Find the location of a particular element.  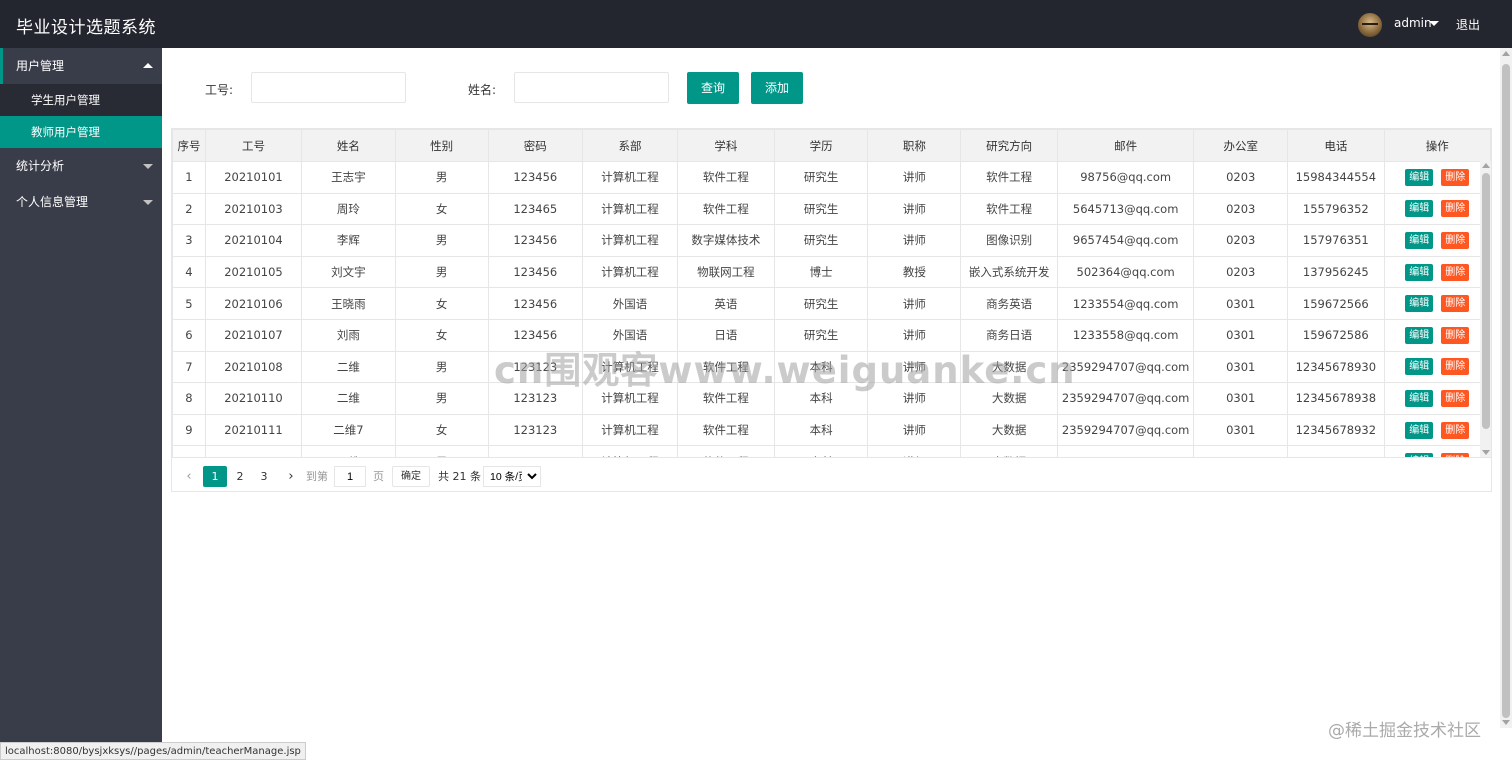

chevron-right-icon: › is located at coordinates (291, 476).